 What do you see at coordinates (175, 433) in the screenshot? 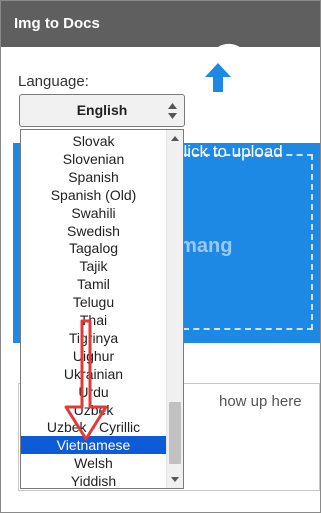
I see `scroll-thumb` at bounding box center [175, 433].